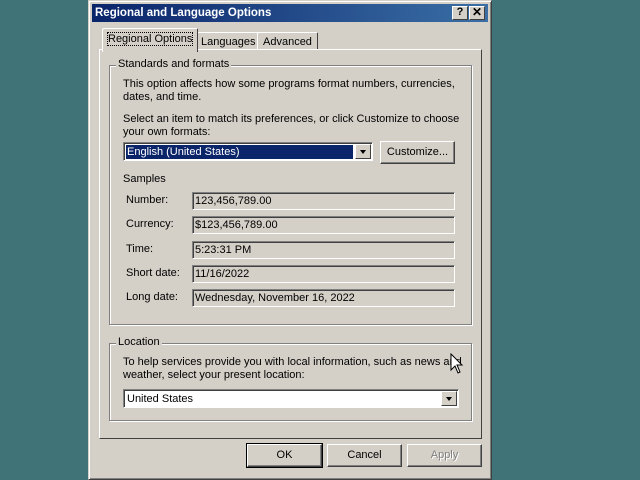 This screenshot has height=480, width=640. I want to click on sample-label-long-date: Long date:, so click(152, 297).